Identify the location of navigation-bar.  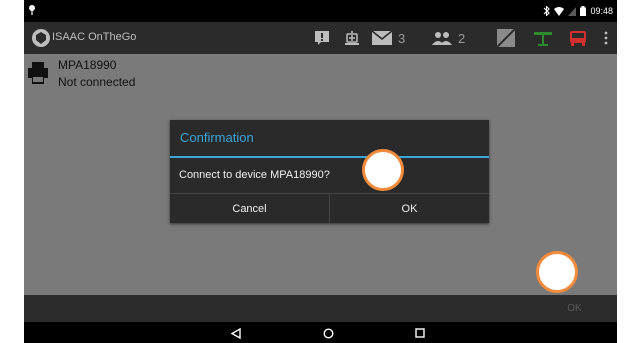
(320, 332).